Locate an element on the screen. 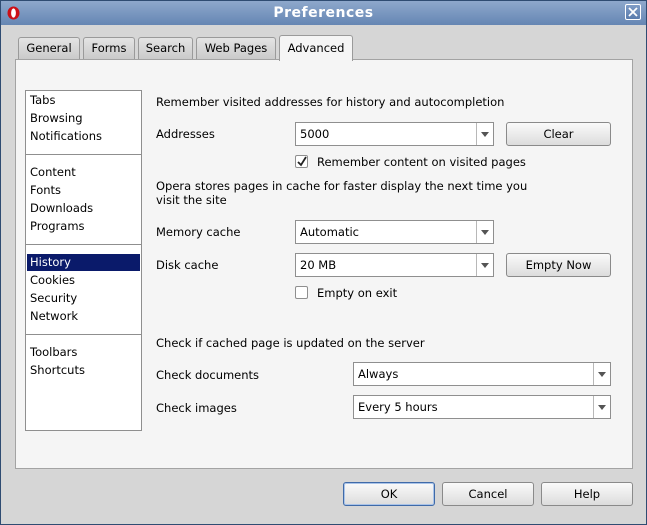  sidebar-item-history: History is located at coordinates (83, 262).